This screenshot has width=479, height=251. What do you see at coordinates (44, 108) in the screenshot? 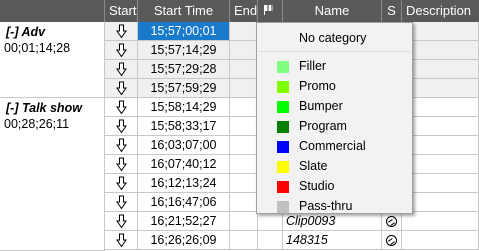
I see `group-title: [-] Talk show` at bounding box center [44, 108].